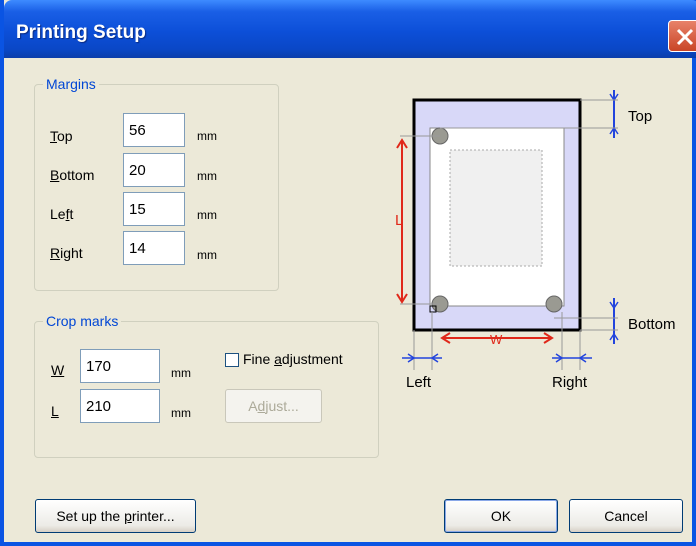 The height and width of the screenshot is (546, 696). Describe the element at coordinates (207, 176) in the screenshot. I see `bottom-unit: mm` at that location.